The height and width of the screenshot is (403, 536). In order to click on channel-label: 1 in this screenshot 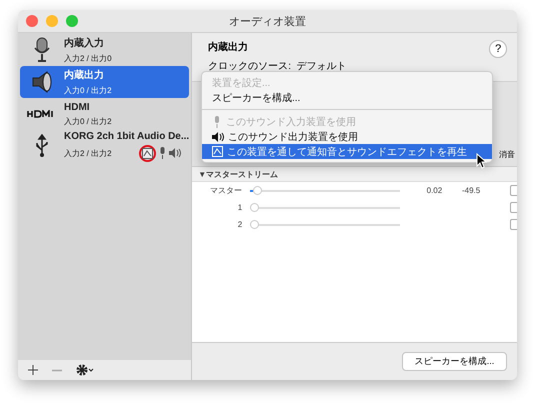, I will do `click(240, 207)`.